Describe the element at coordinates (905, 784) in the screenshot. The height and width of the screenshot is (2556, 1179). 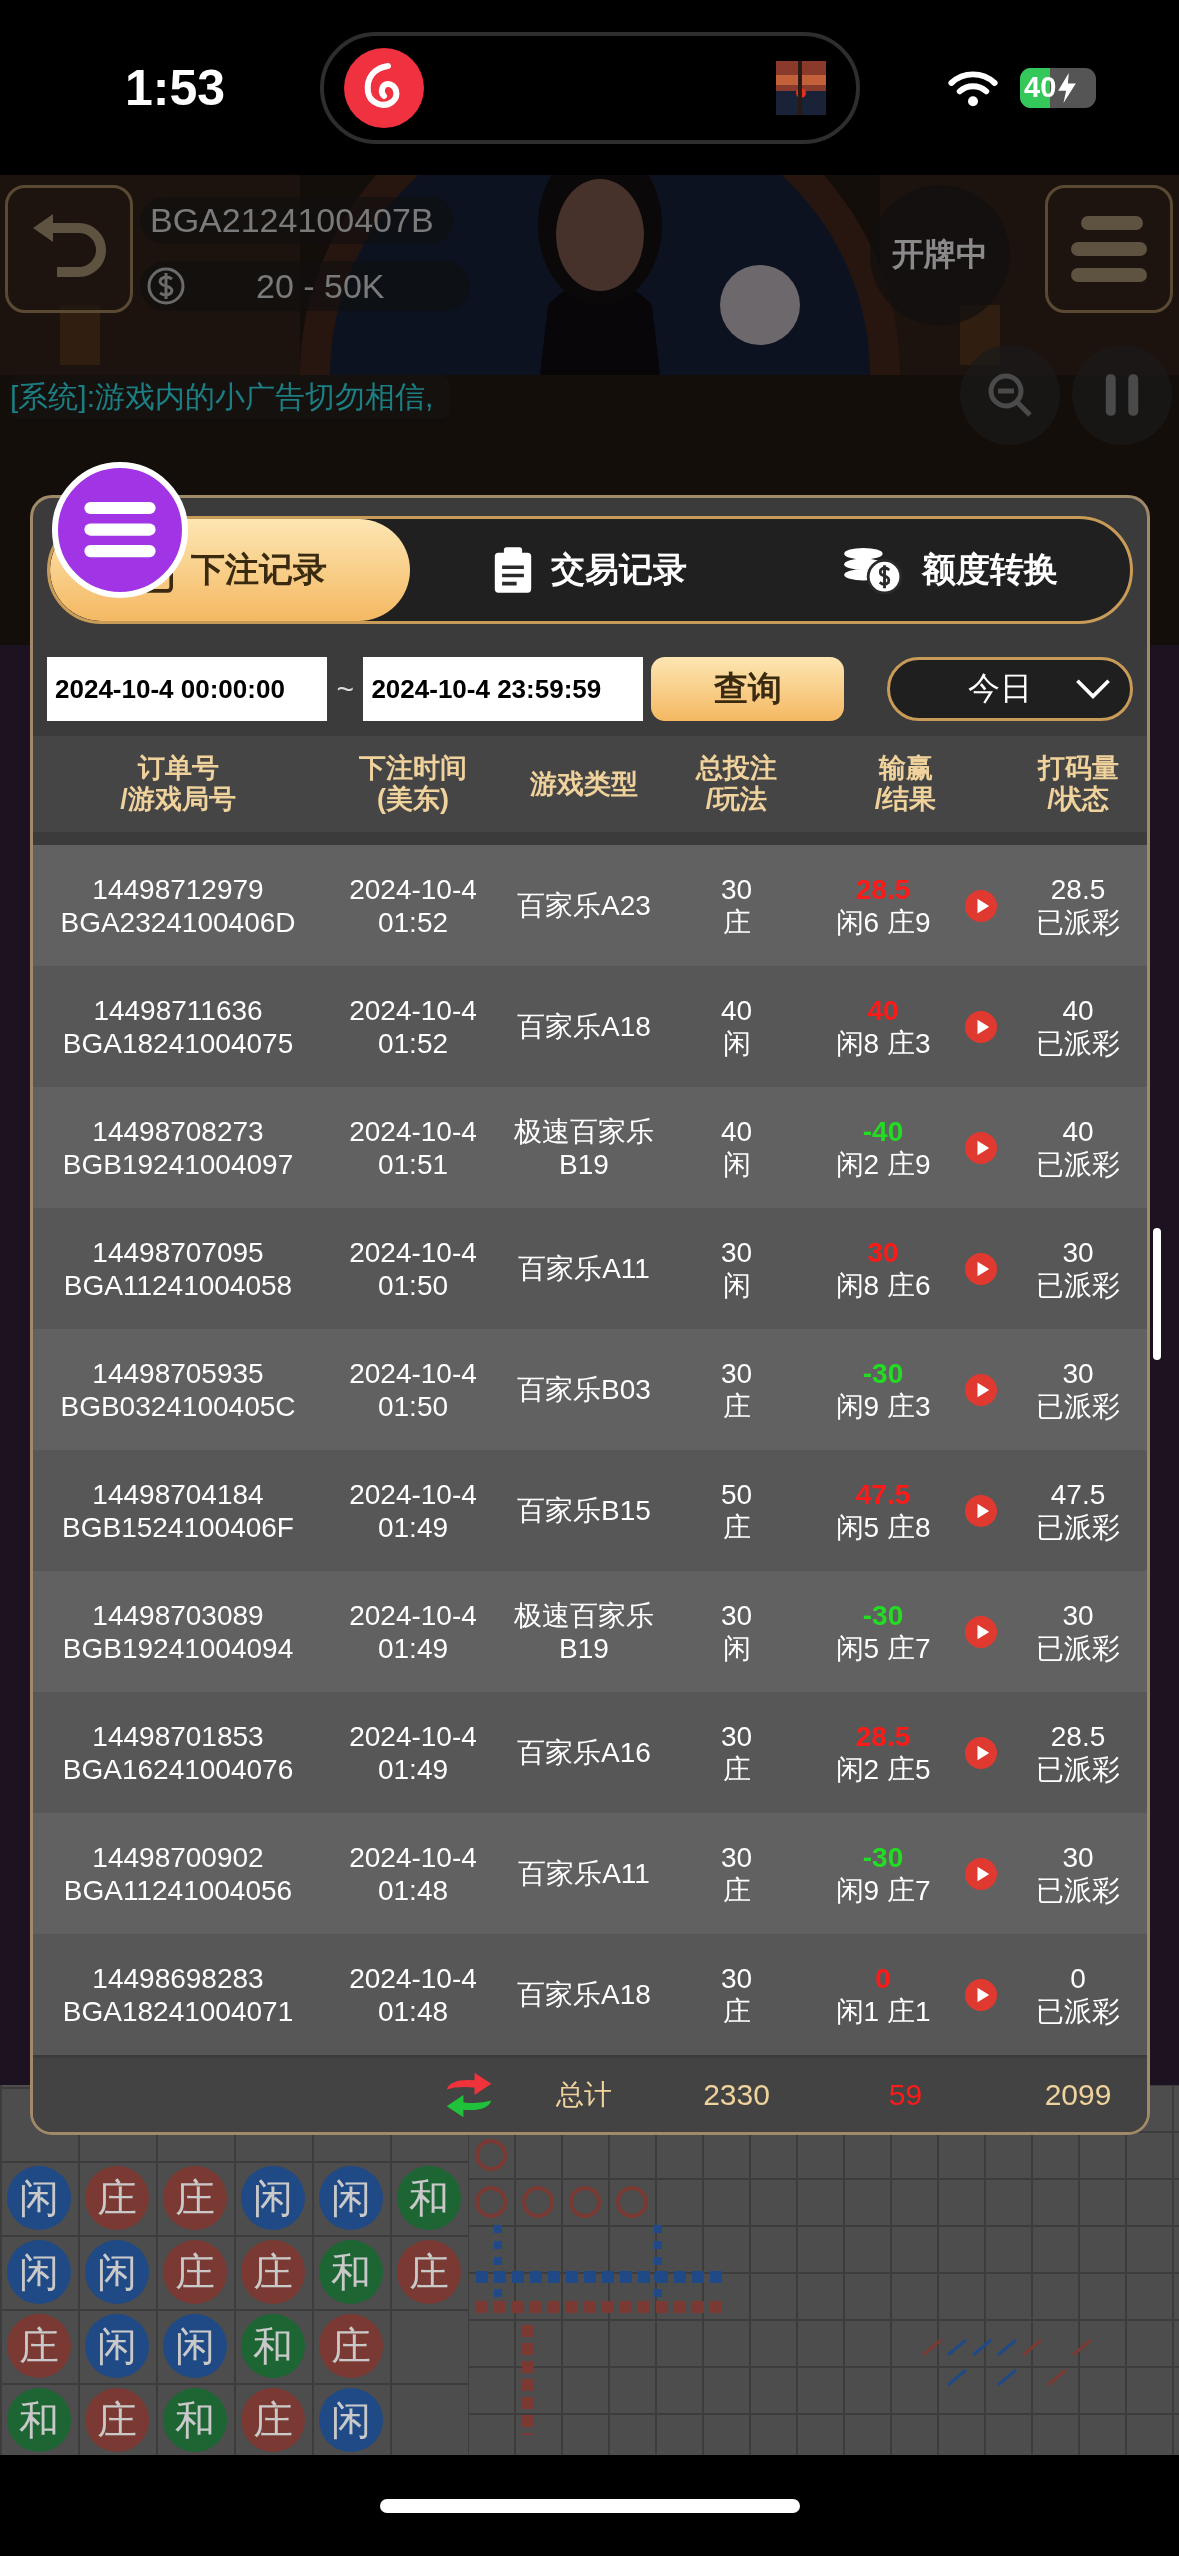
I see `column-header: 输赢 /结果` at that location.